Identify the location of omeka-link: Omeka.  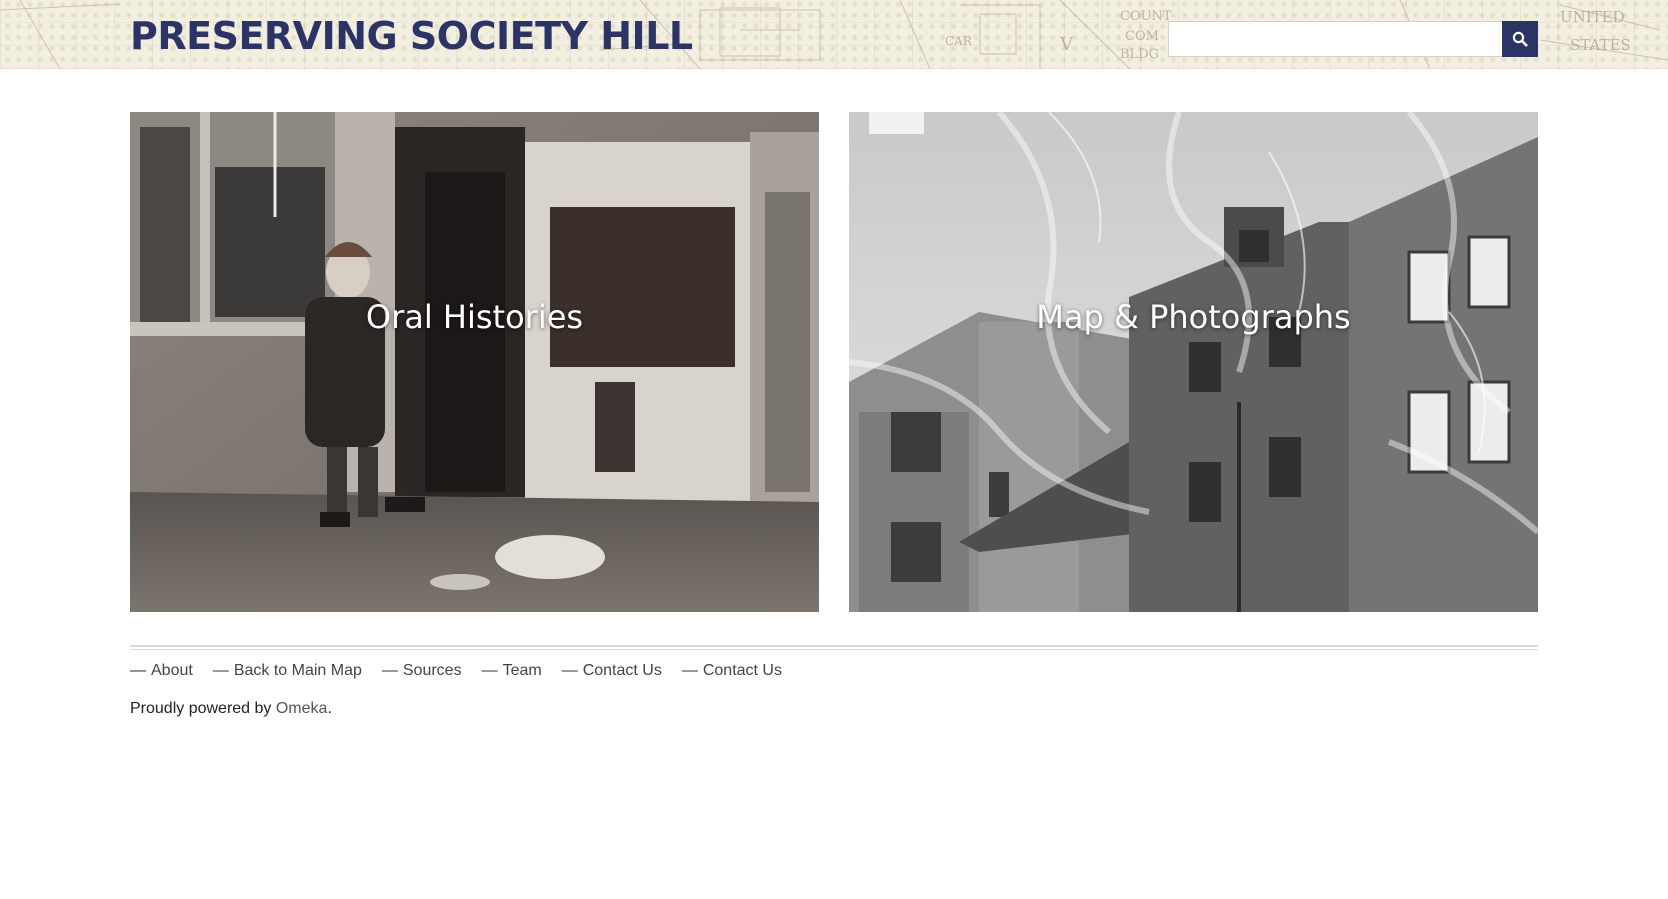
(302, 708).